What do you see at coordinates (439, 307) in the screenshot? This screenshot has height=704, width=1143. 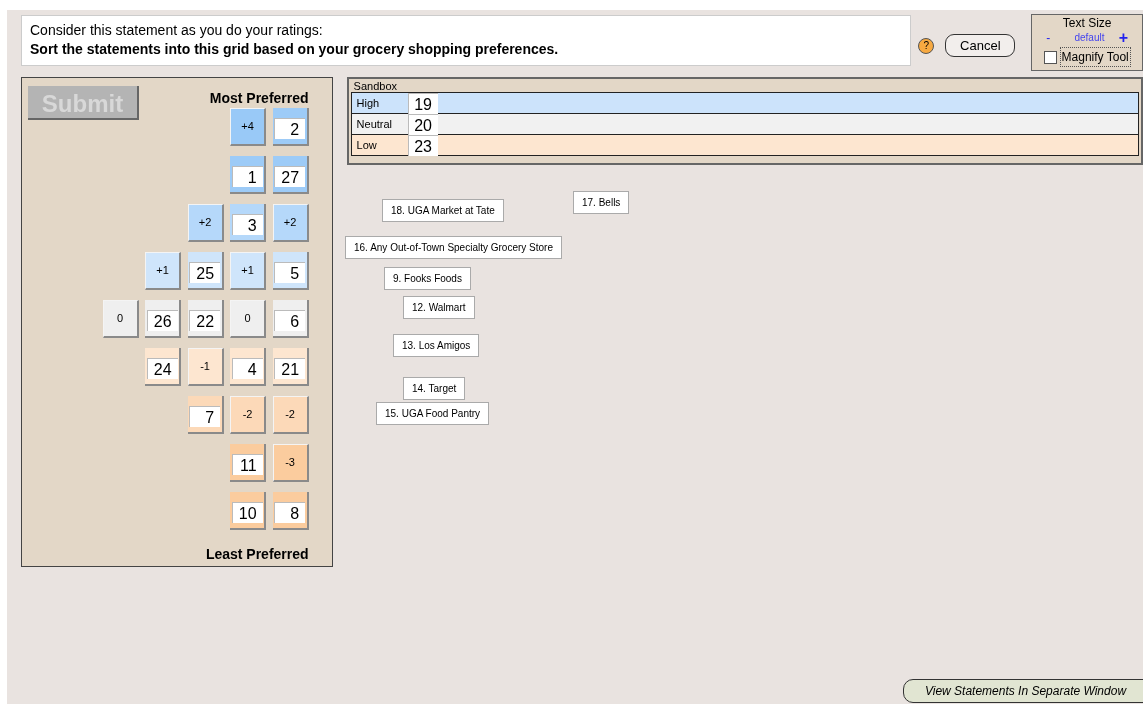 I see `statement-card: 12. Walmart` at bounding box center [439, 307].